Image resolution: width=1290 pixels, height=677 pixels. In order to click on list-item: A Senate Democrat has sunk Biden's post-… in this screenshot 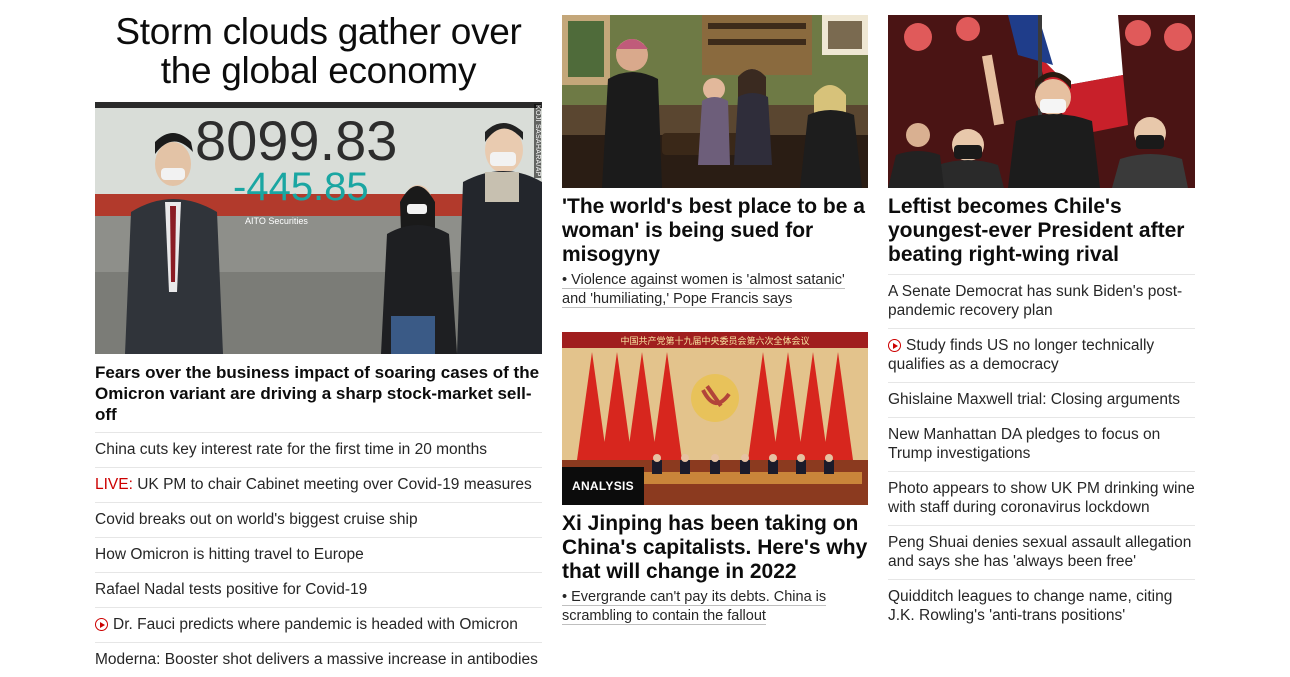, I will do `click(1041, 301)`.